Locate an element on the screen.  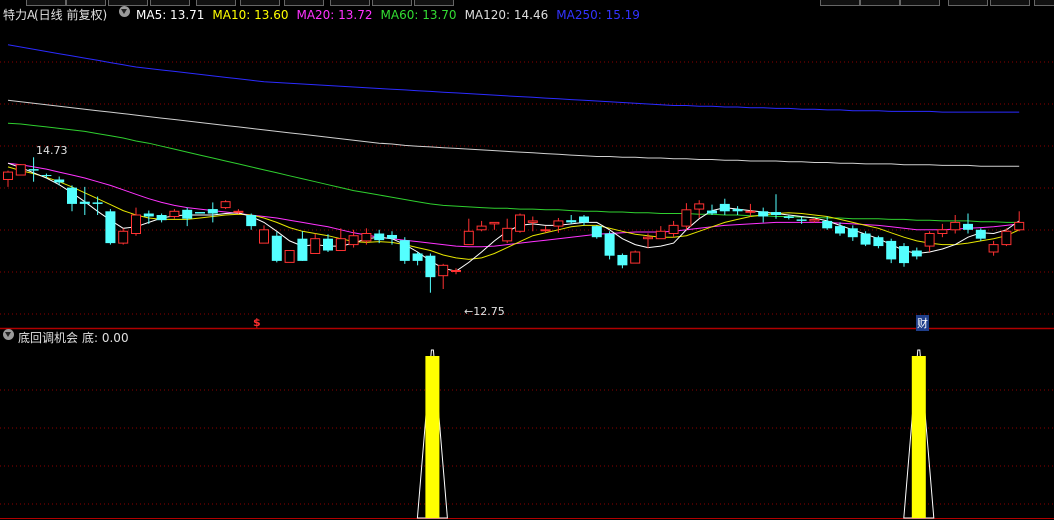
indicator-name: 底回调机会 is located at coordinates (48, 338).